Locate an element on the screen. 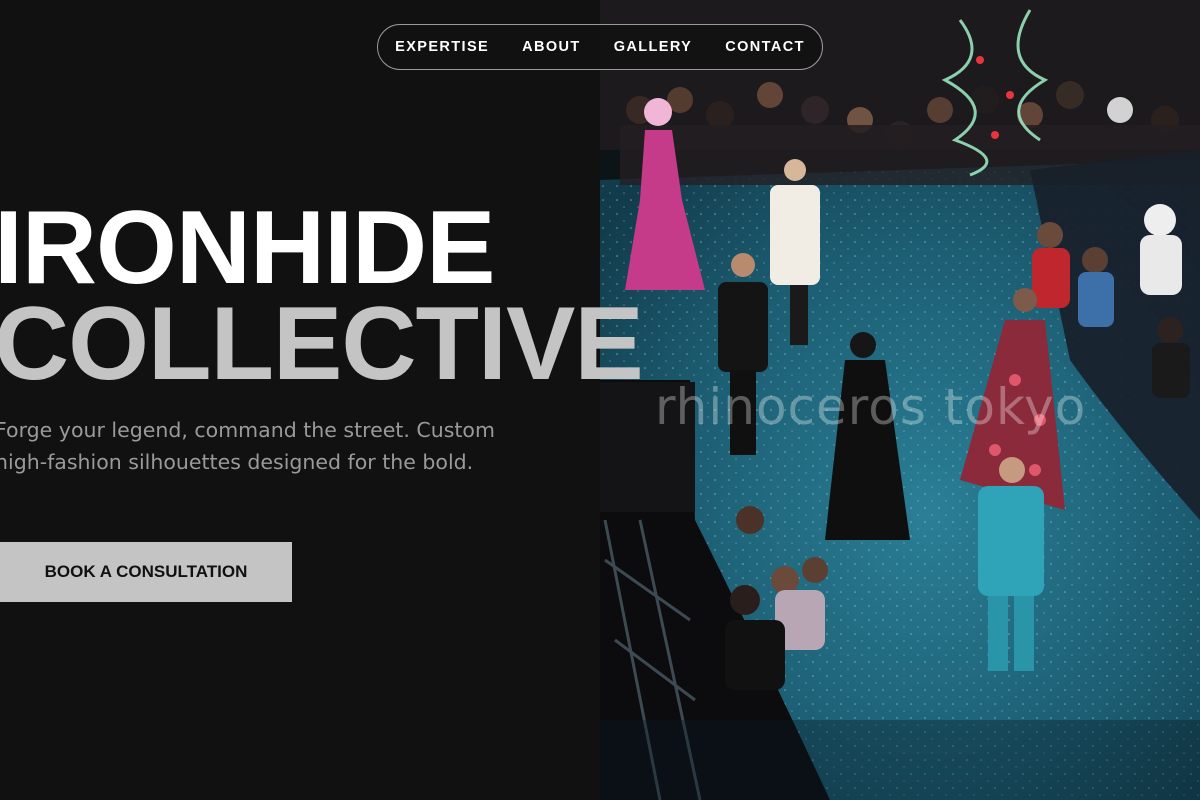 The height and width of the screenshot is (800, 1200). main-nav: EXPERTISE ABOUT GALLERY CONTACT is located at coordinates (600, 47).